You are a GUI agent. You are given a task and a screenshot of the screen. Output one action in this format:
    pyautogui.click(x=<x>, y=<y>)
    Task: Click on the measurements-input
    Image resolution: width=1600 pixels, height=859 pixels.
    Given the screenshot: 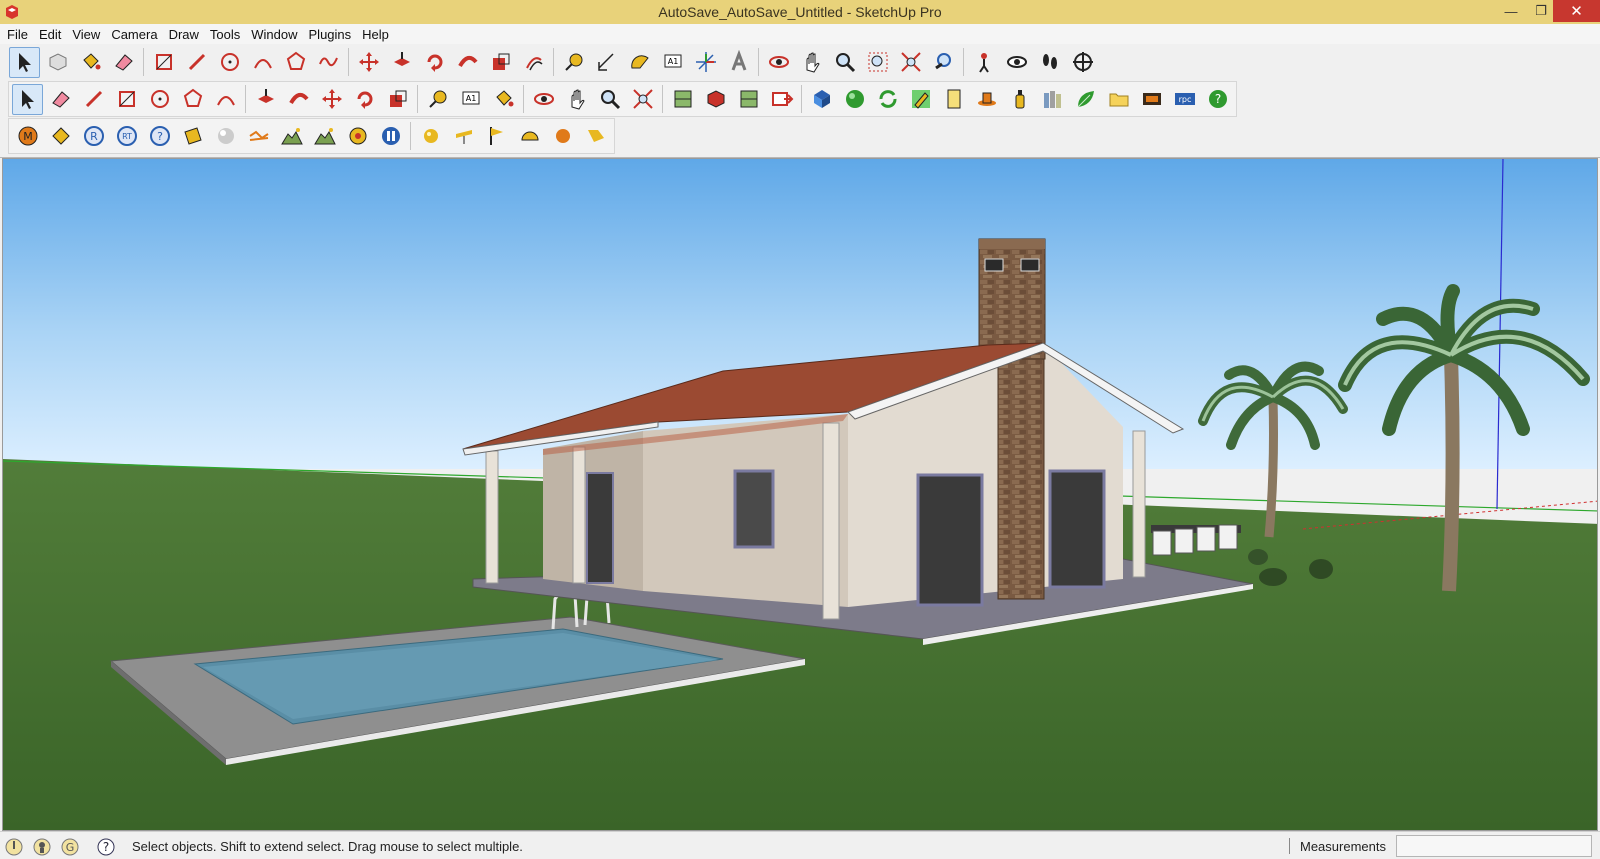 What is the action you would take?
    pyautogui.click(x=1494, y=846)
    